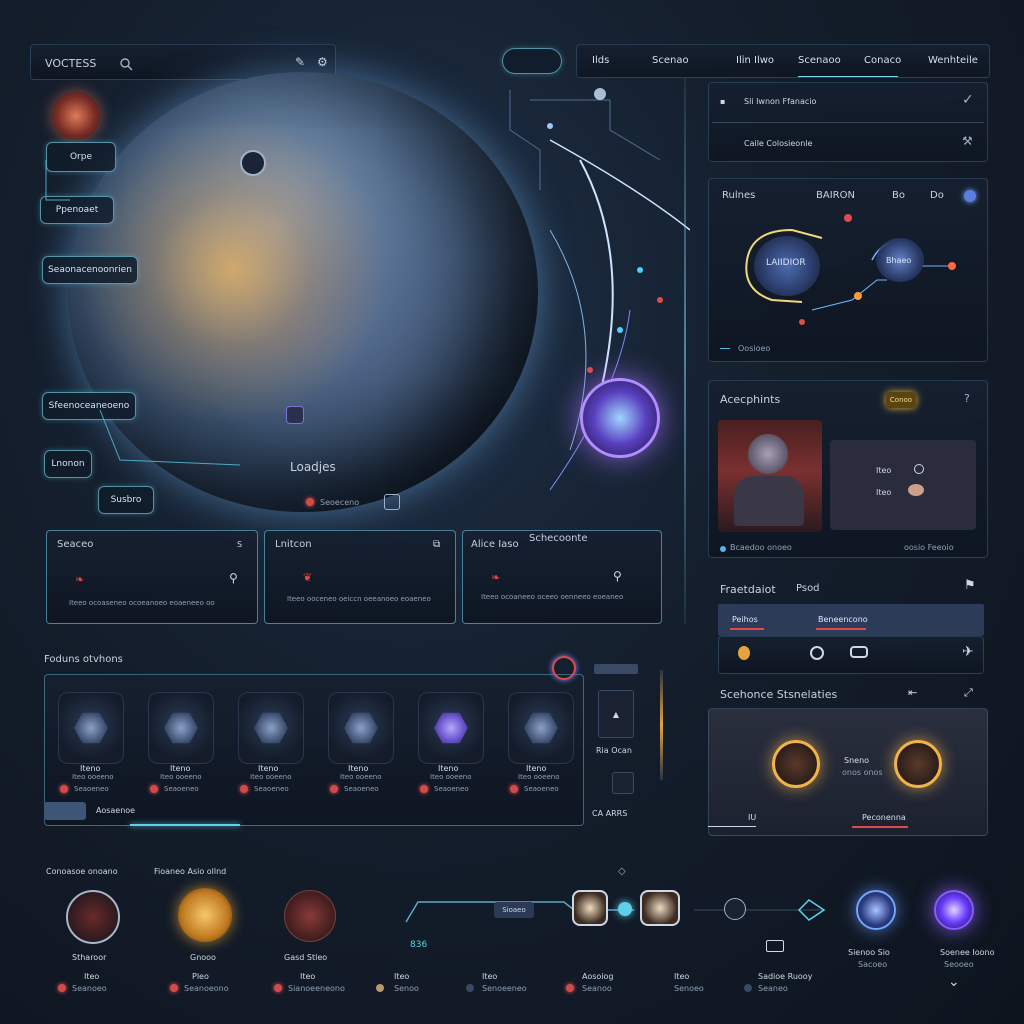 This screenshot has width=1024, height=1024. I want to click on avatar-helmet-icon, so click(768, 454).